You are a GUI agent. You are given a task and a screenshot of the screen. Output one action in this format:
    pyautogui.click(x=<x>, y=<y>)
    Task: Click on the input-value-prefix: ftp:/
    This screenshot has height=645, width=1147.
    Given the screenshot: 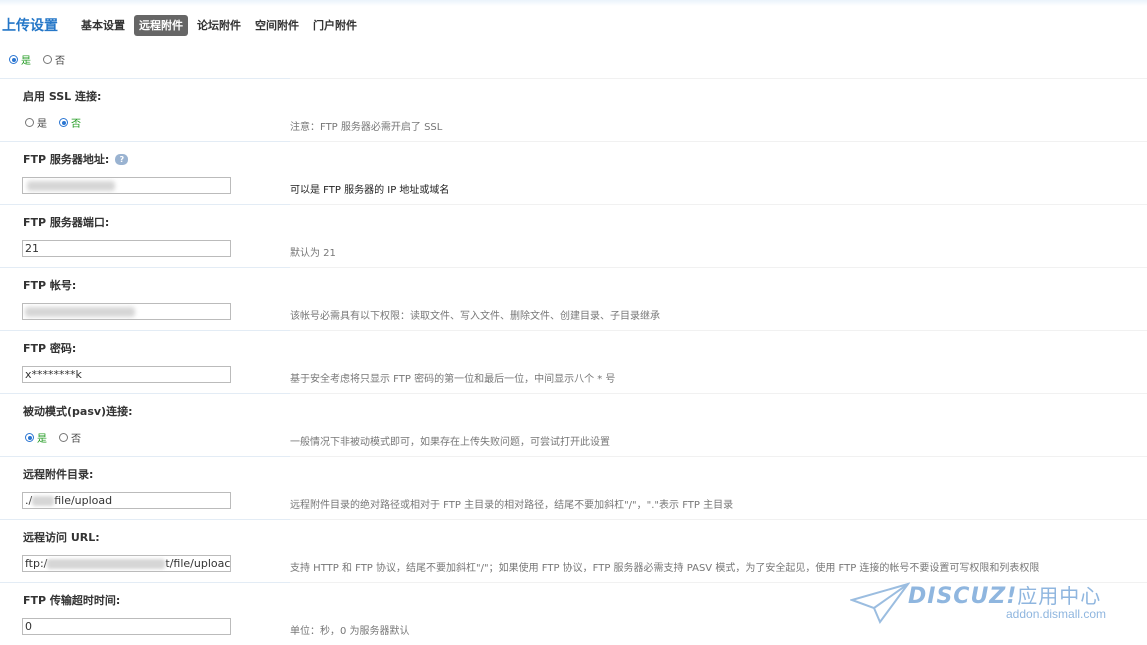 What is the action you would take?
    pyautogui.click(x=36, y=563)
    